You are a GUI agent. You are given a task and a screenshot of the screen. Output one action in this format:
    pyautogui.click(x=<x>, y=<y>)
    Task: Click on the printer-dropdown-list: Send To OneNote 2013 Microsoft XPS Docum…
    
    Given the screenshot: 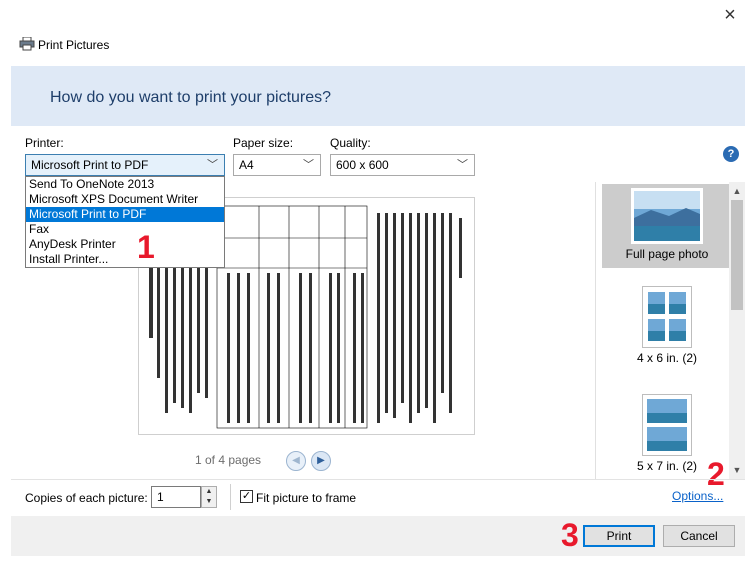 What is the action you would take?
    pyautogui.click(x=125, y=222)
    